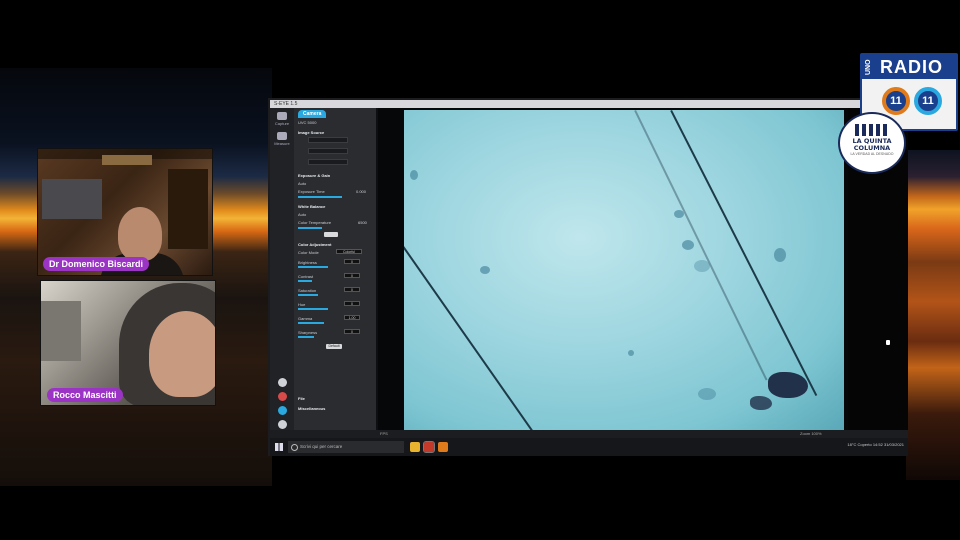  What do you see at coordinates (308, 252) in the screenshot?
I see `color-mode-label: Color Mode` at bounding box center [308, 252].